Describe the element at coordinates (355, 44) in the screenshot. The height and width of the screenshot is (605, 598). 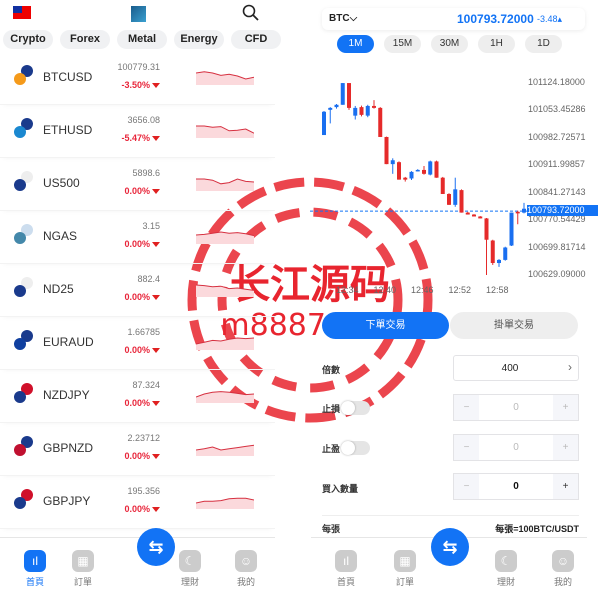
I see `timeframe-1M: 1M` at that location.